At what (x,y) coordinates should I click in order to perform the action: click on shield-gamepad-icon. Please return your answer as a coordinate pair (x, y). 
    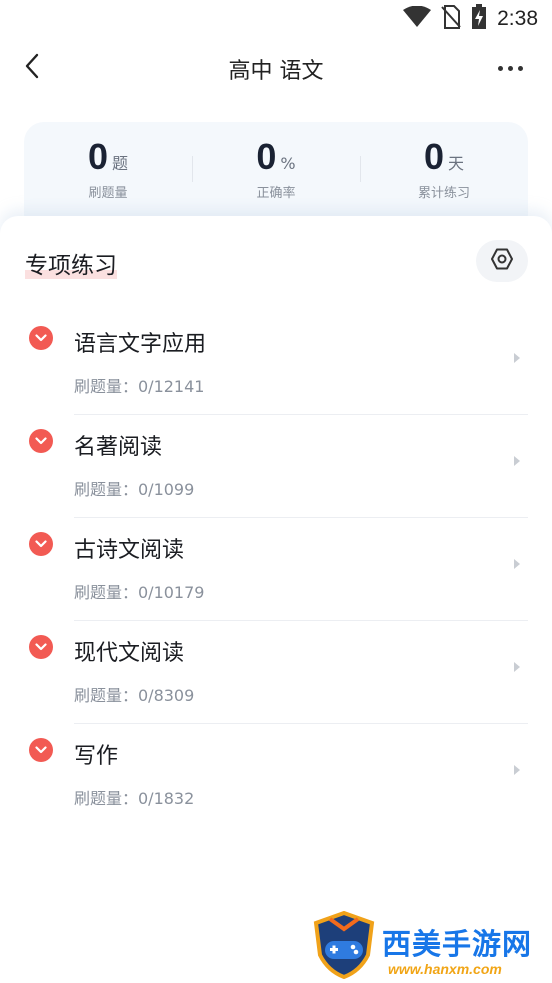
    Looking at the image, I should click on (344, 946).